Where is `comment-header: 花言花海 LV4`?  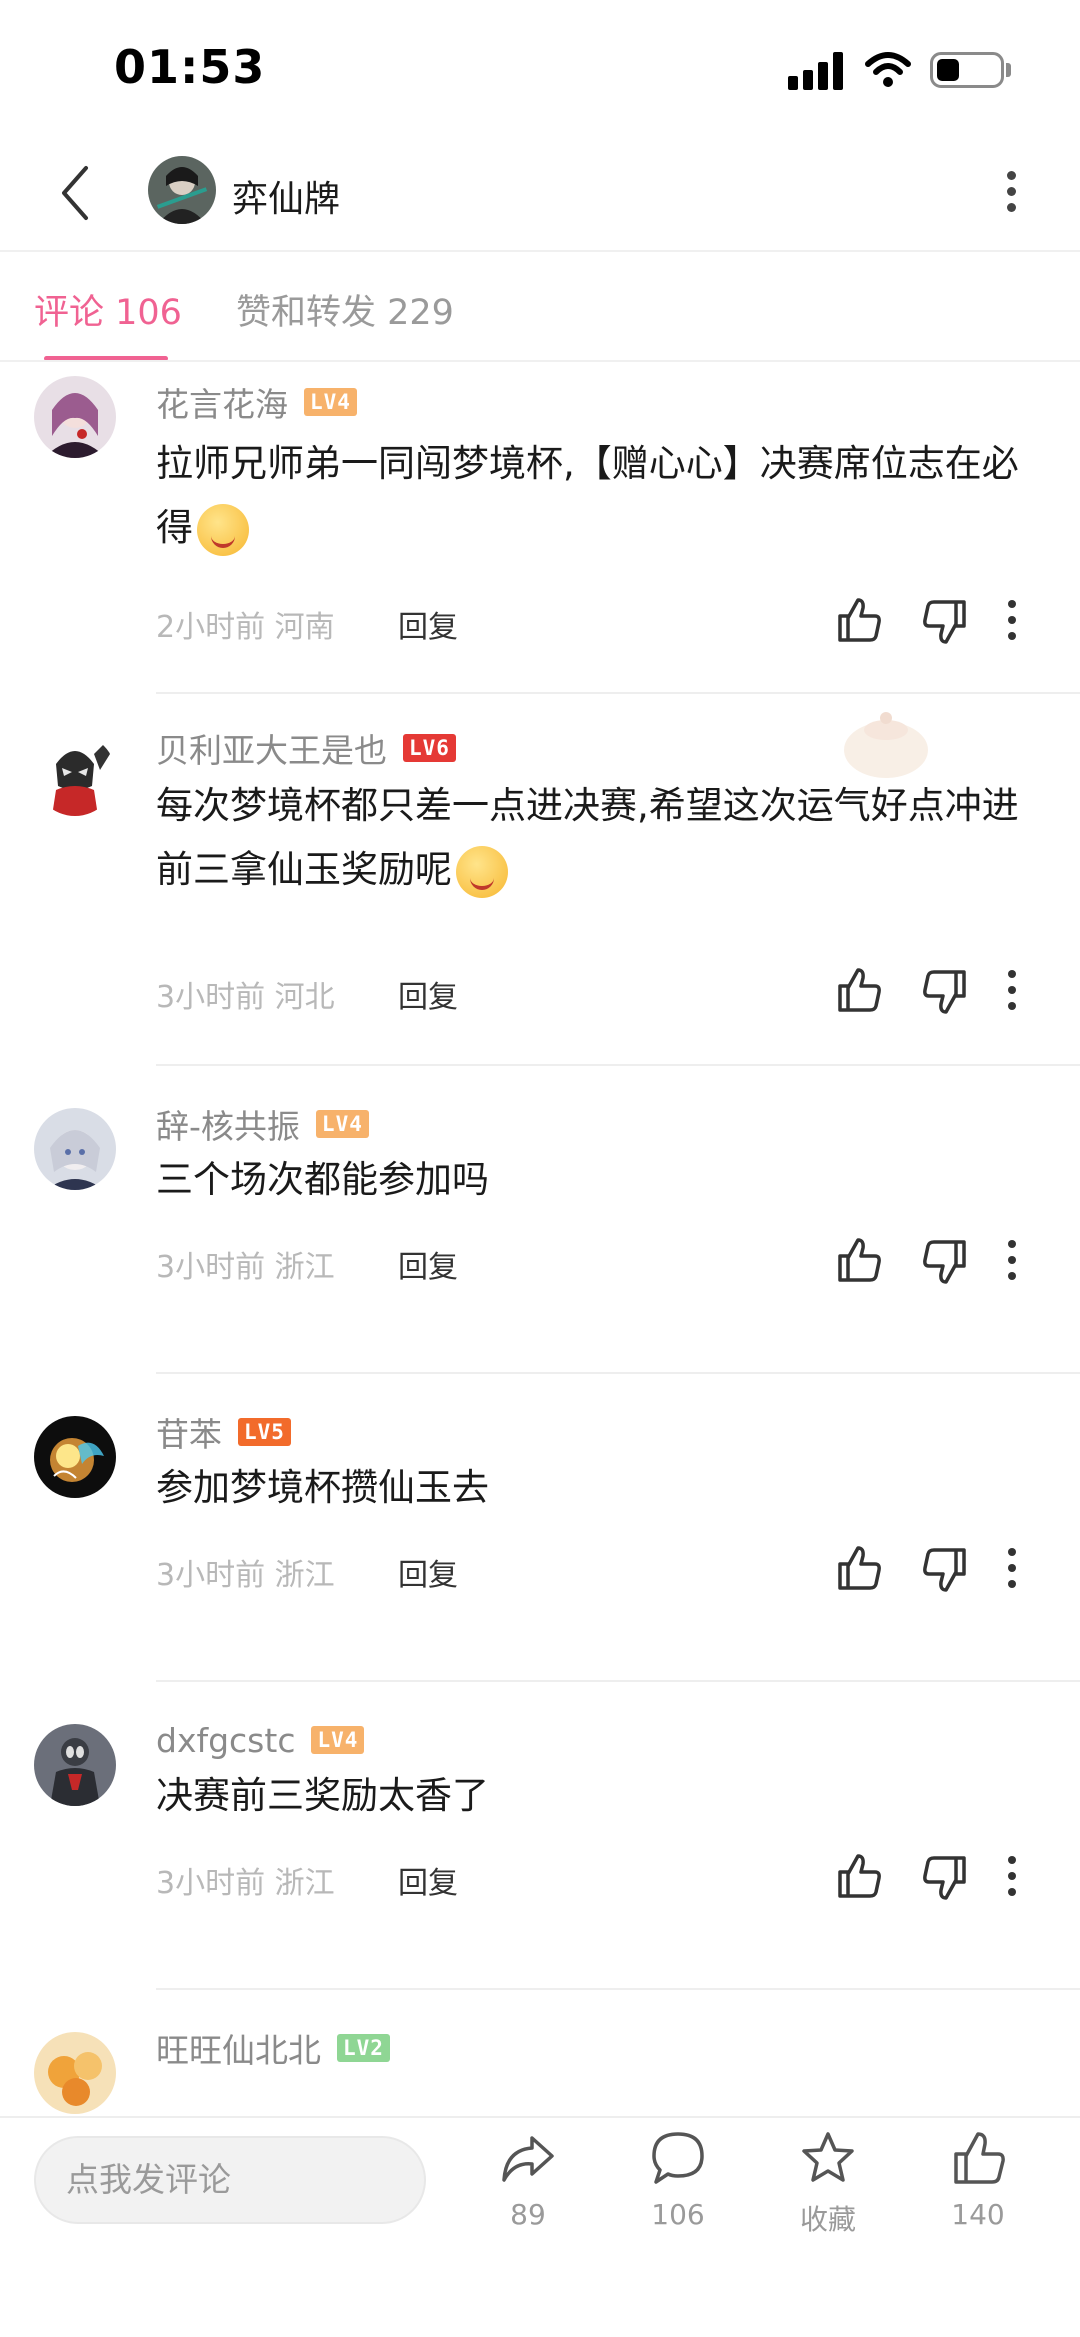 comment-header: 花言花海 LV4 is located at coordinates (256, 402).